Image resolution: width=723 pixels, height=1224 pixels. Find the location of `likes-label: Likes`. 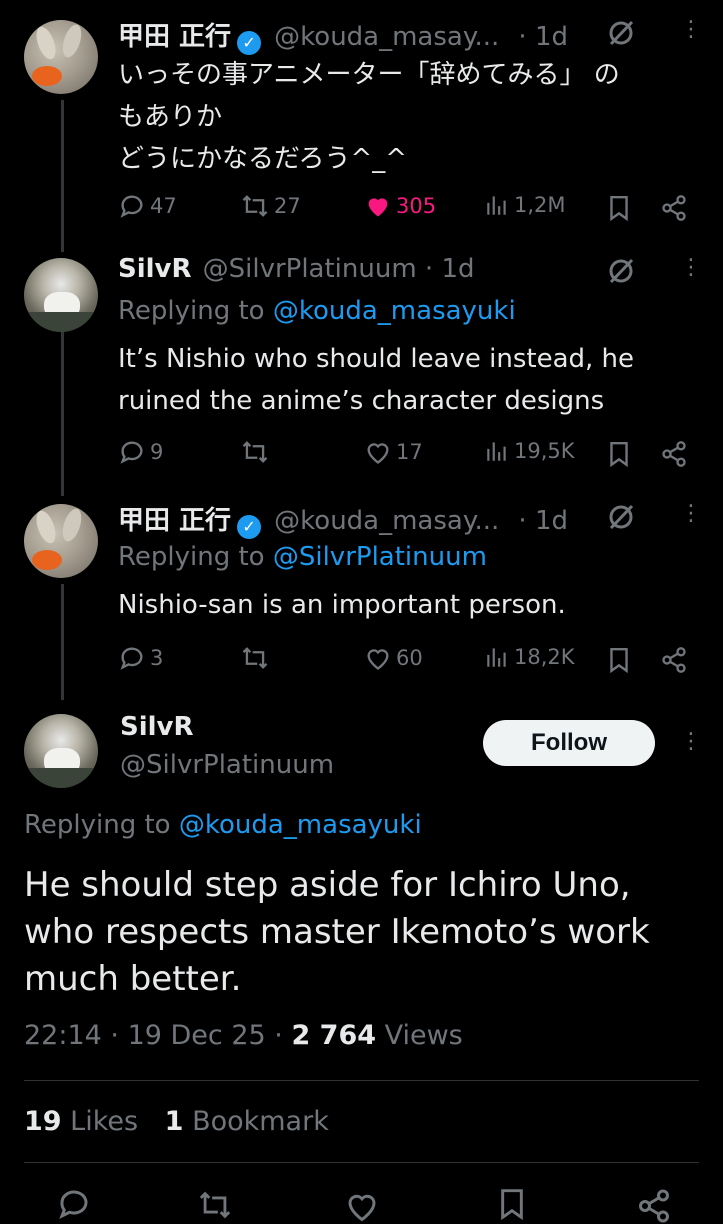

likes-label: Likes is located at coordinates (104, 1121).